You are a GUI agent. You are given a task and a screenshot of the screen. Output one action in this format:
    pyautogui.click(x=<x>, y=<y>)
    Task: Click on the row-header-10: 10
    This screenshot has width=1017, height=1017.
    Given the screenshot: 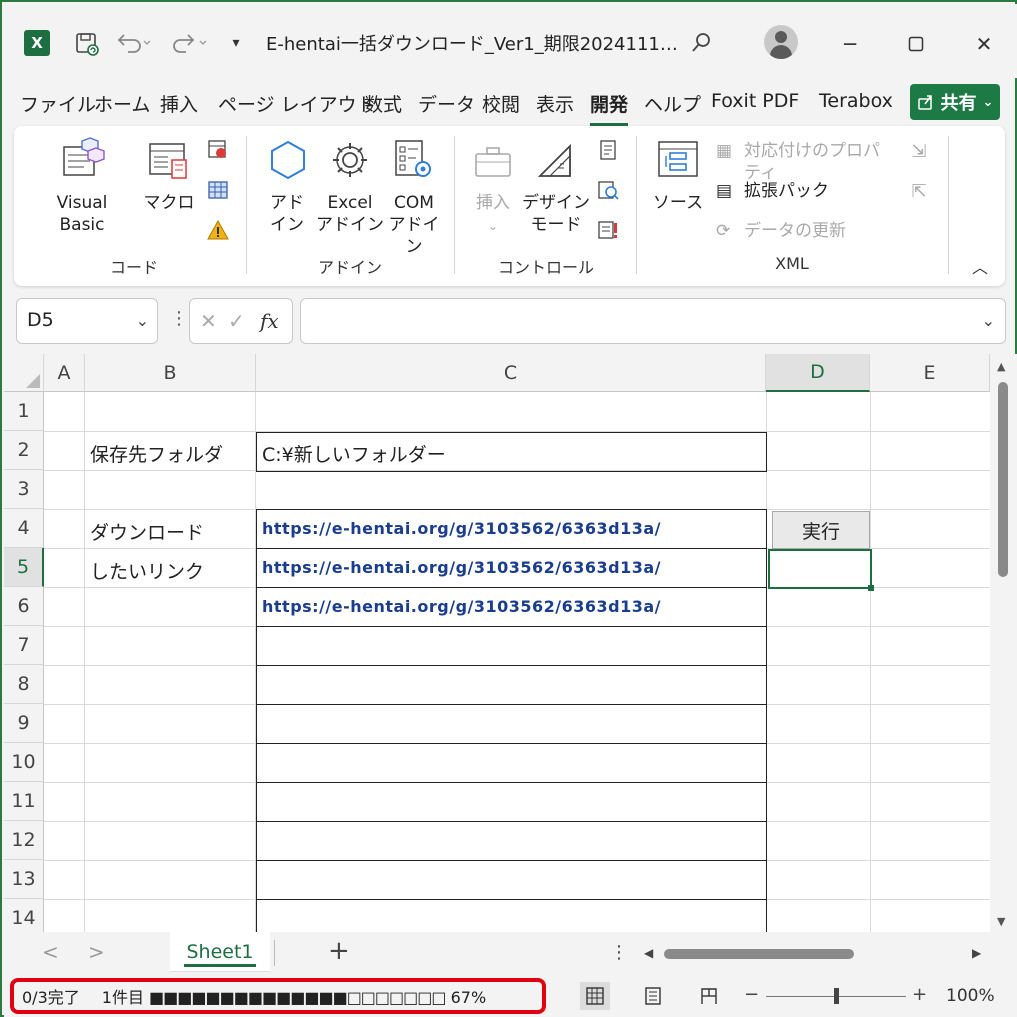 What is the action you would take?
    pyautogui.click(x=24, y=762)
    